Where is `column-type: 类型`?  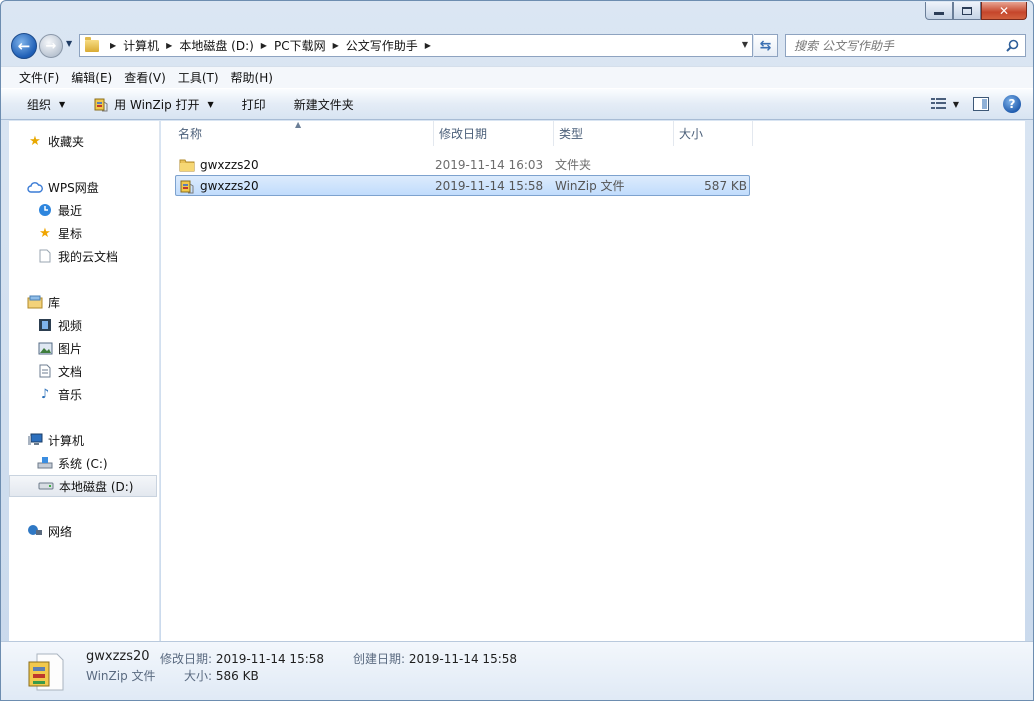 column-type: 类型 is located at coordinates (614, 133).